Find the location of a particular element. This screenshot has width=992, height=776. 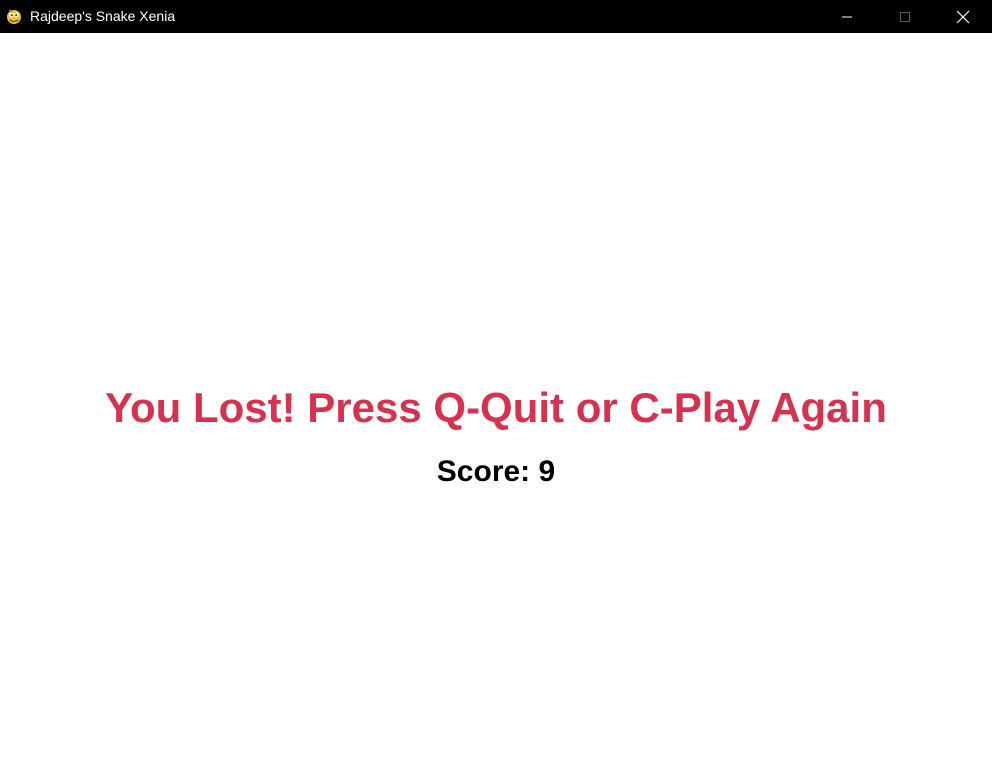

window-controls is located at coordinates (905, 16).